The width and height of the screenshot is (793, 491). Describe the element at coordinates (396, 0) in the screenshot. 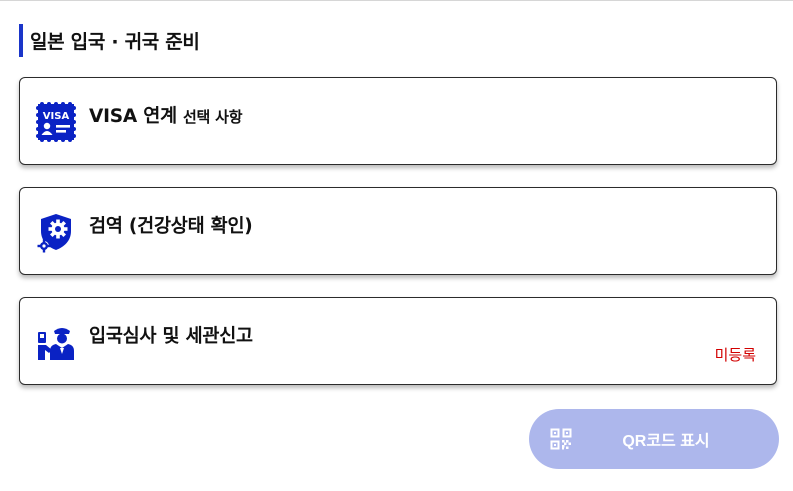

I see `top-divider` at that location.